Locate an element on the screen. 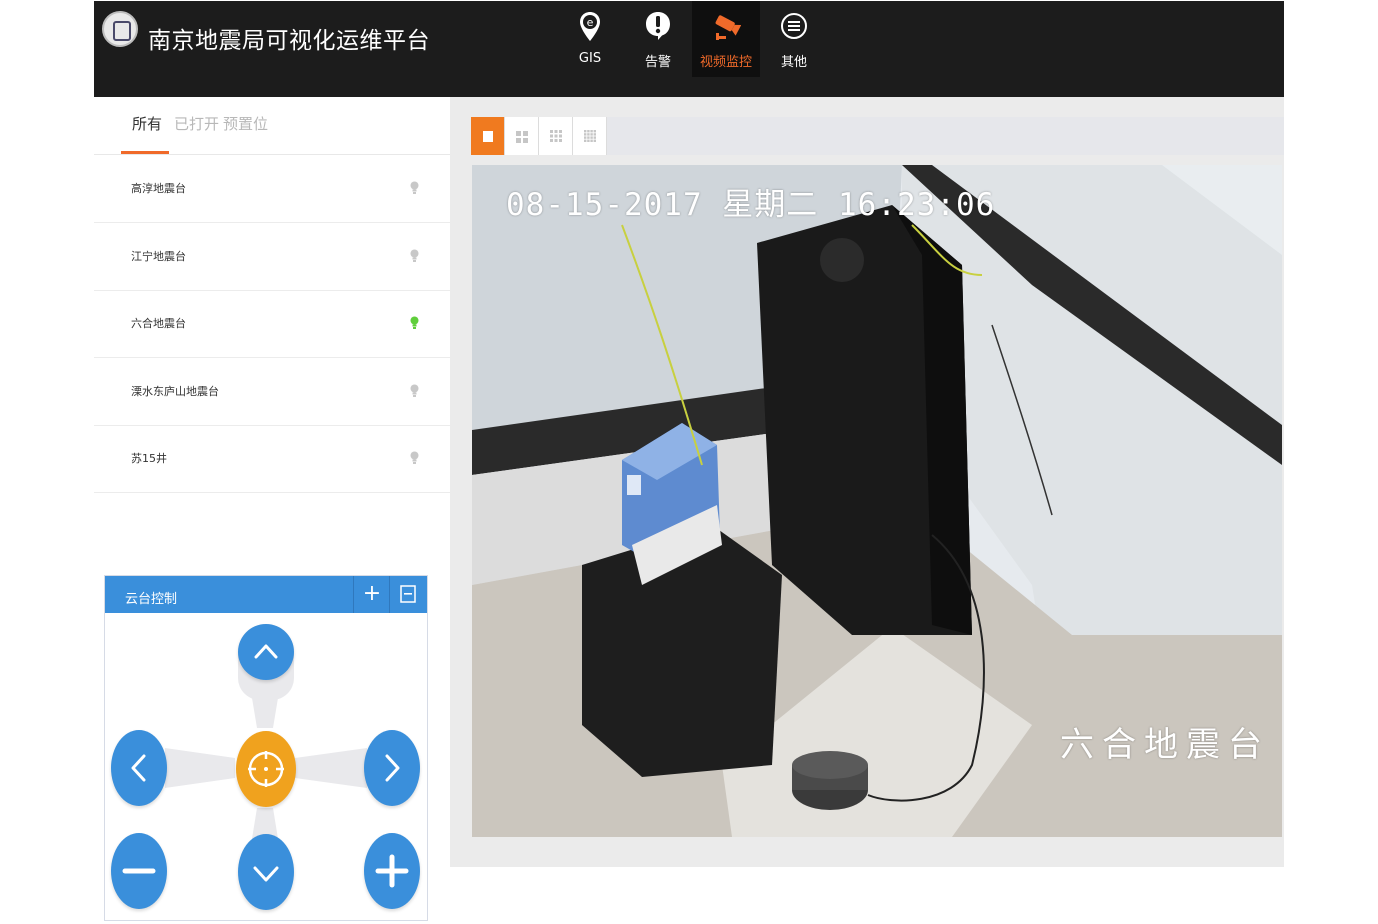 This screenshot has width=1378, height=924. tab-presets: 预置位 is located at coordinates (245, 123).